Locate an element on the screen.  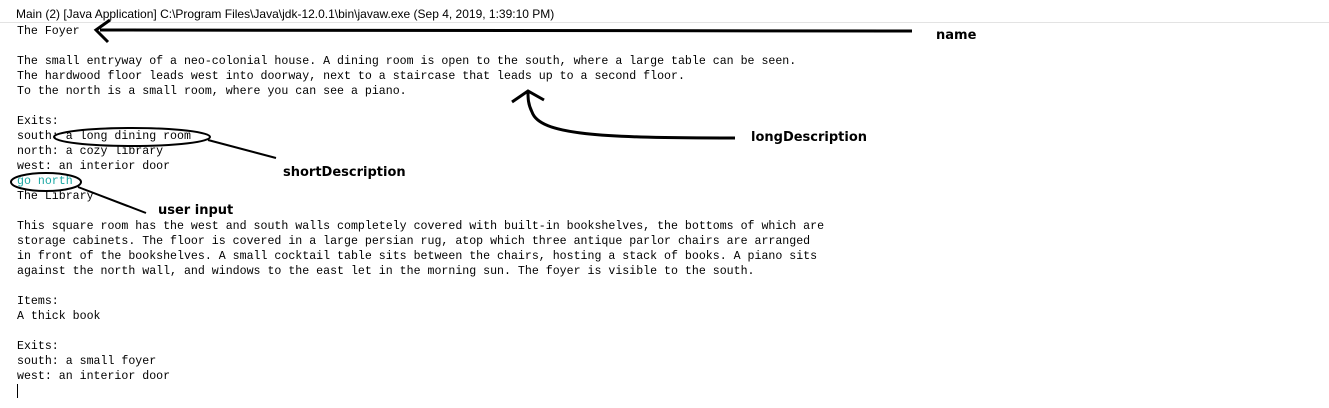
annotation-name: name is located at coordinates (956, 35).